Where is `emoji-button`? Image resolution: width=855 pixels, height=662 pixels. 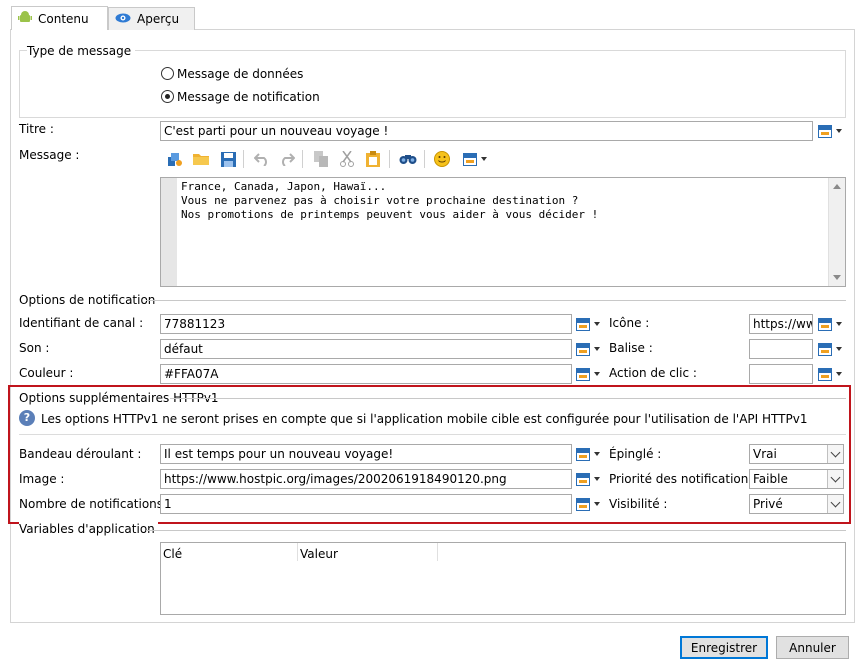
emoji-button is located at coordinates (442, 159).